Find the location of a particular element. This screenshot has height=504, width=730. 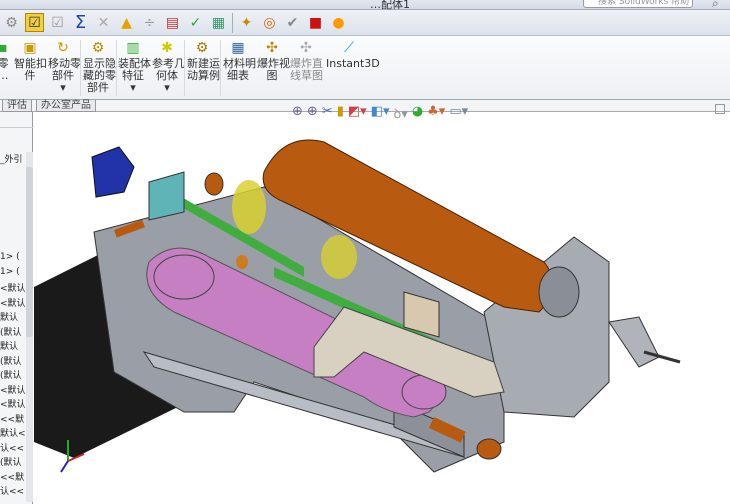

x-axis is located at coordinates (76, 457).